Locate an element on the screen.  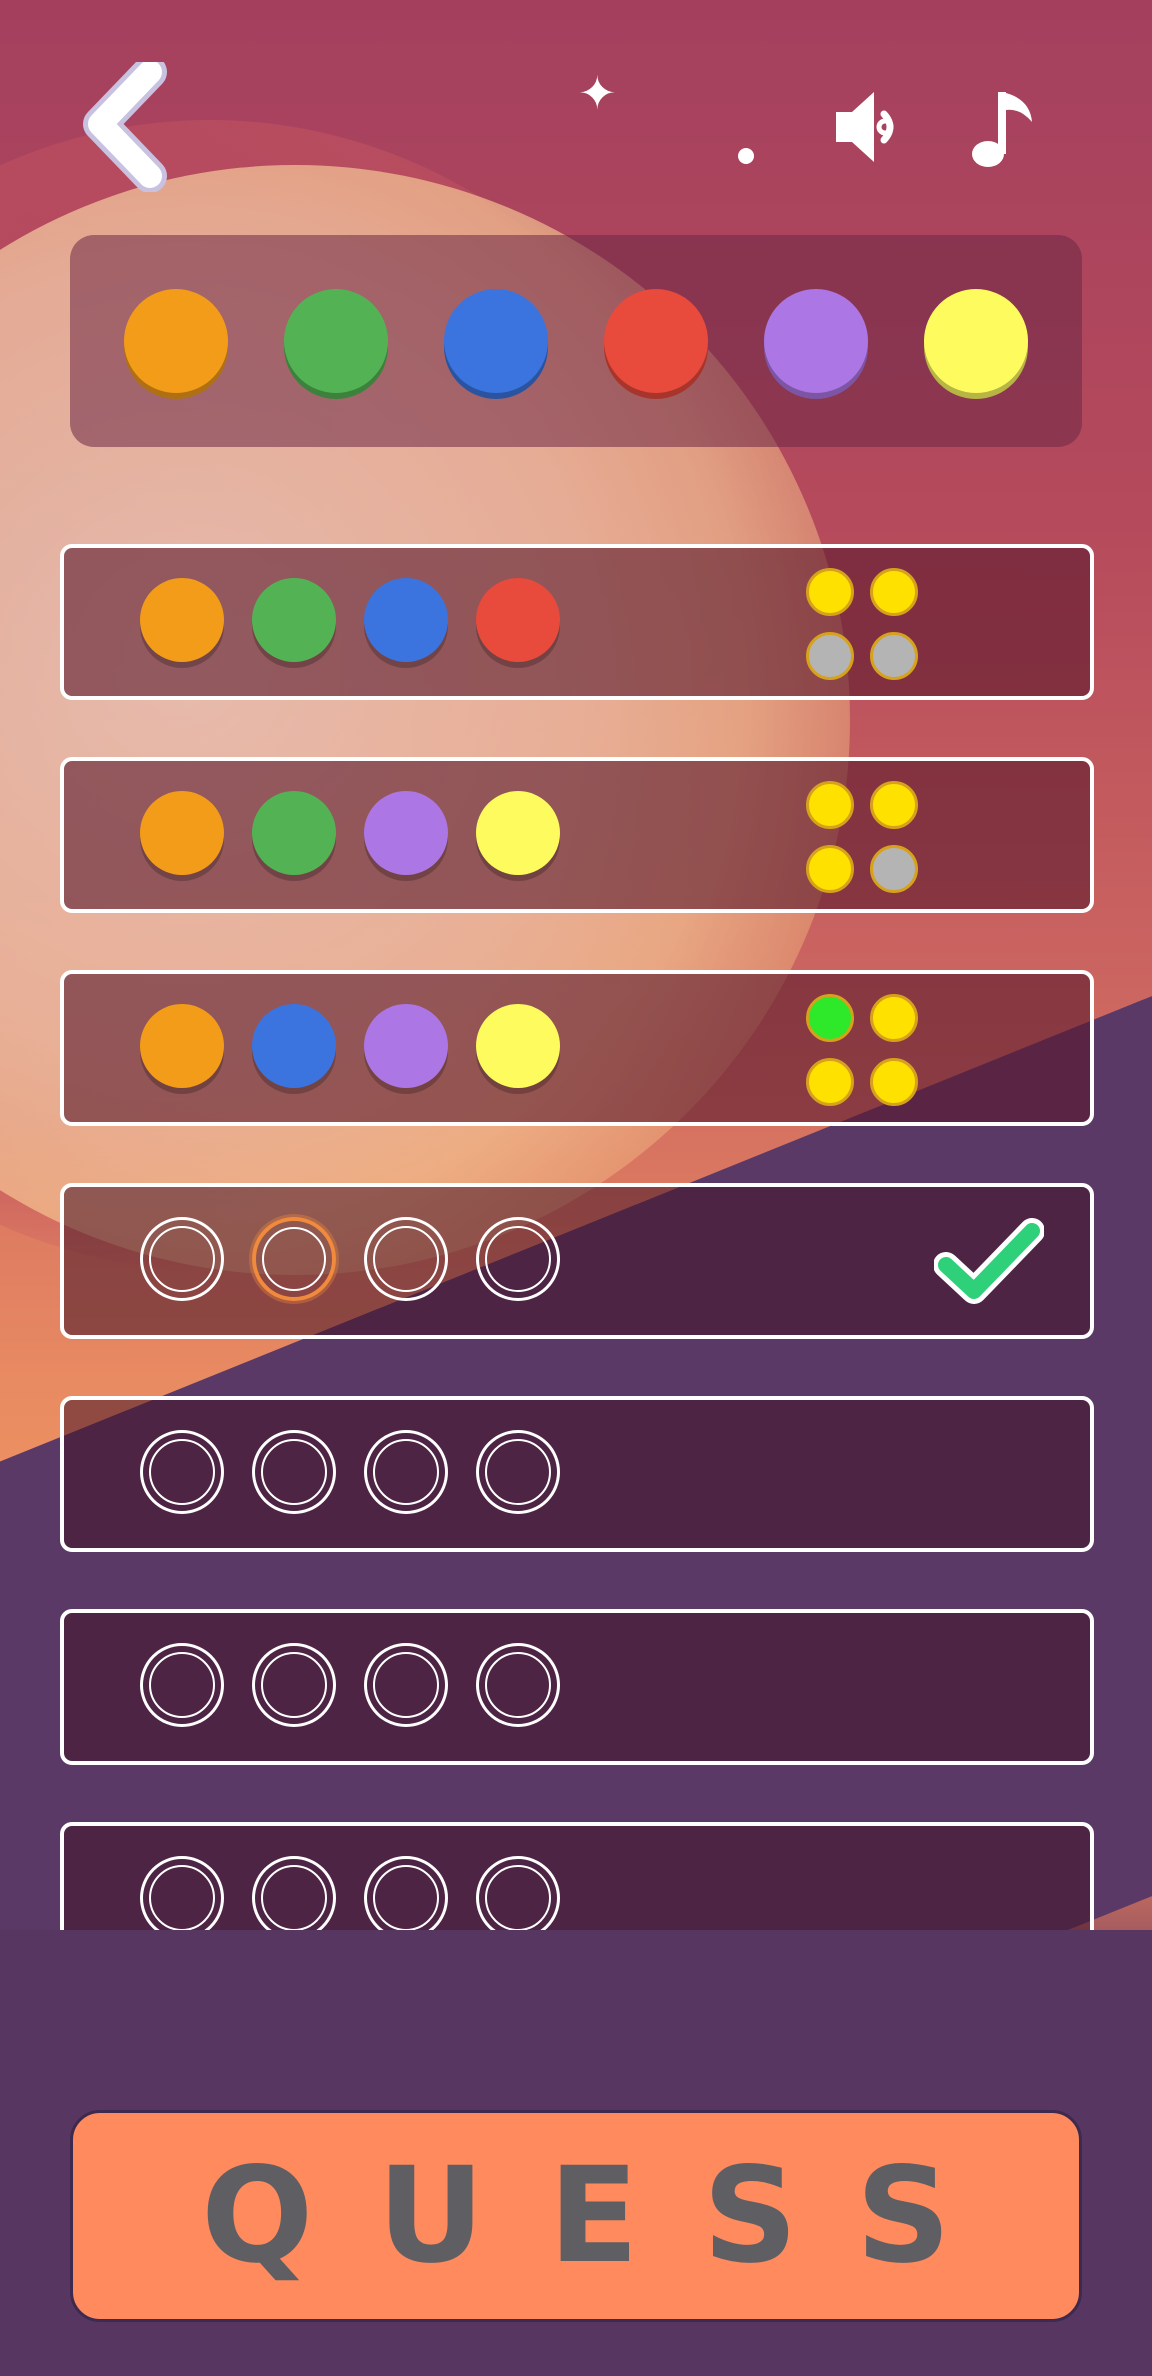
palette-color-red is located at coordinates (656, 341).